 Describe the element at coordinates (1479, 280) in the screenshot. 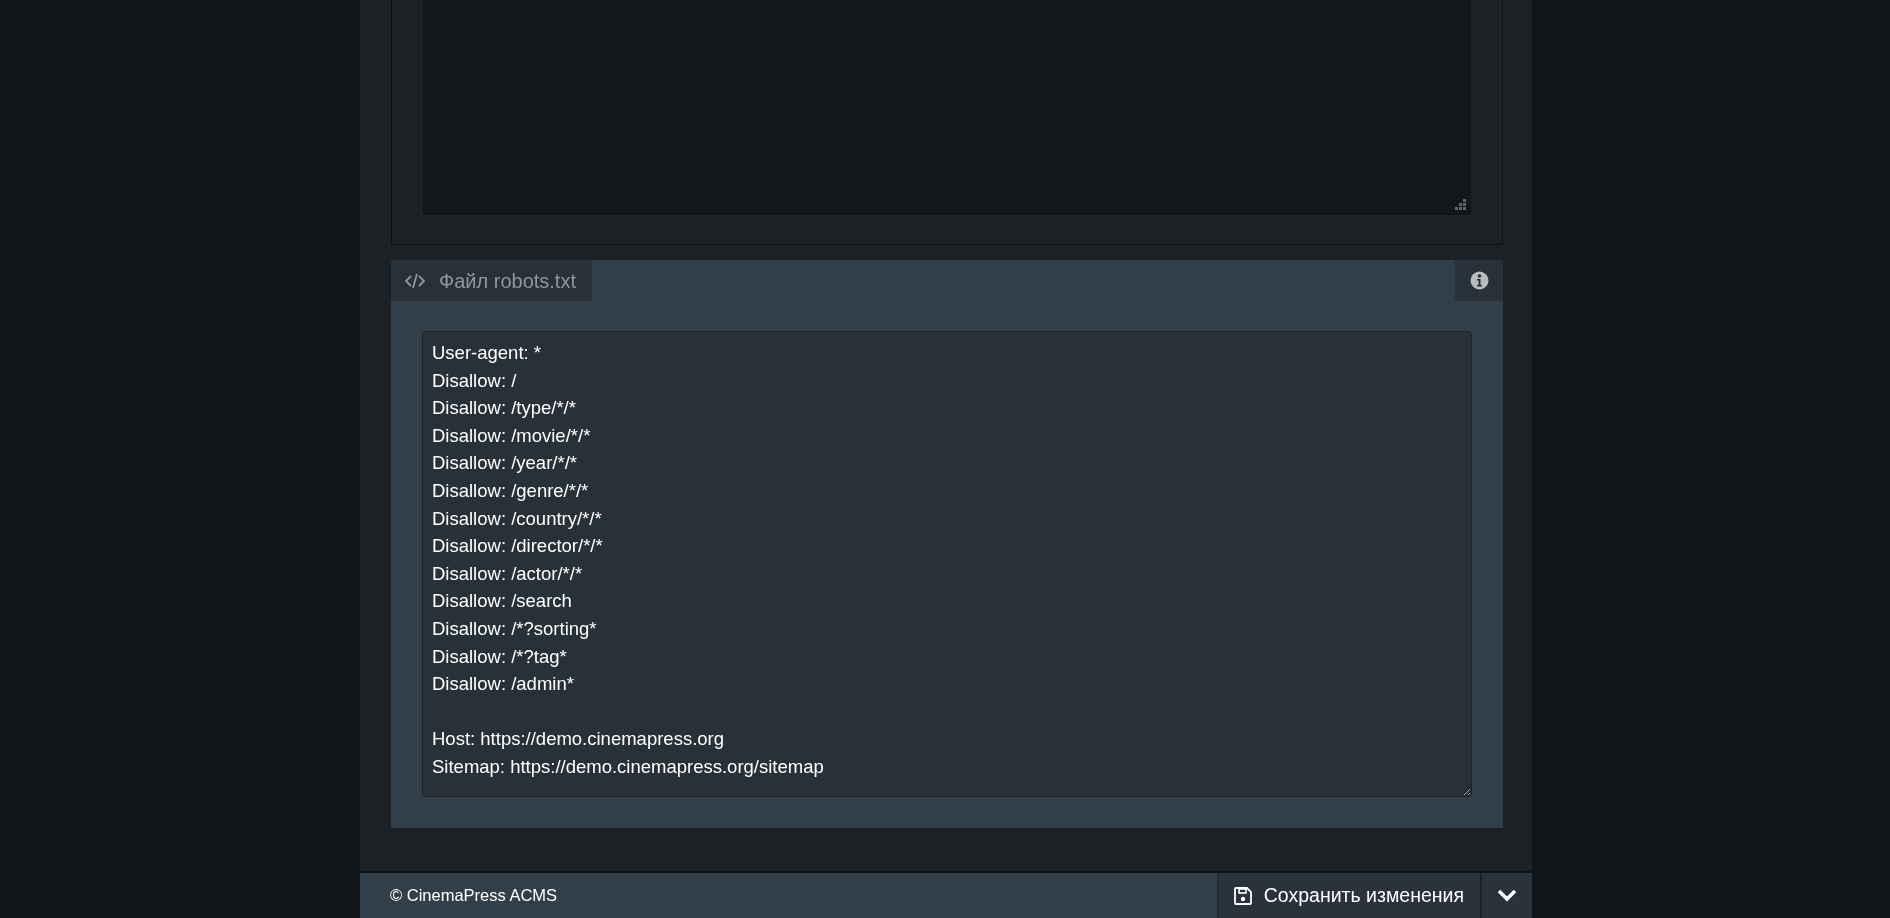

I see `info-icon` at that location.